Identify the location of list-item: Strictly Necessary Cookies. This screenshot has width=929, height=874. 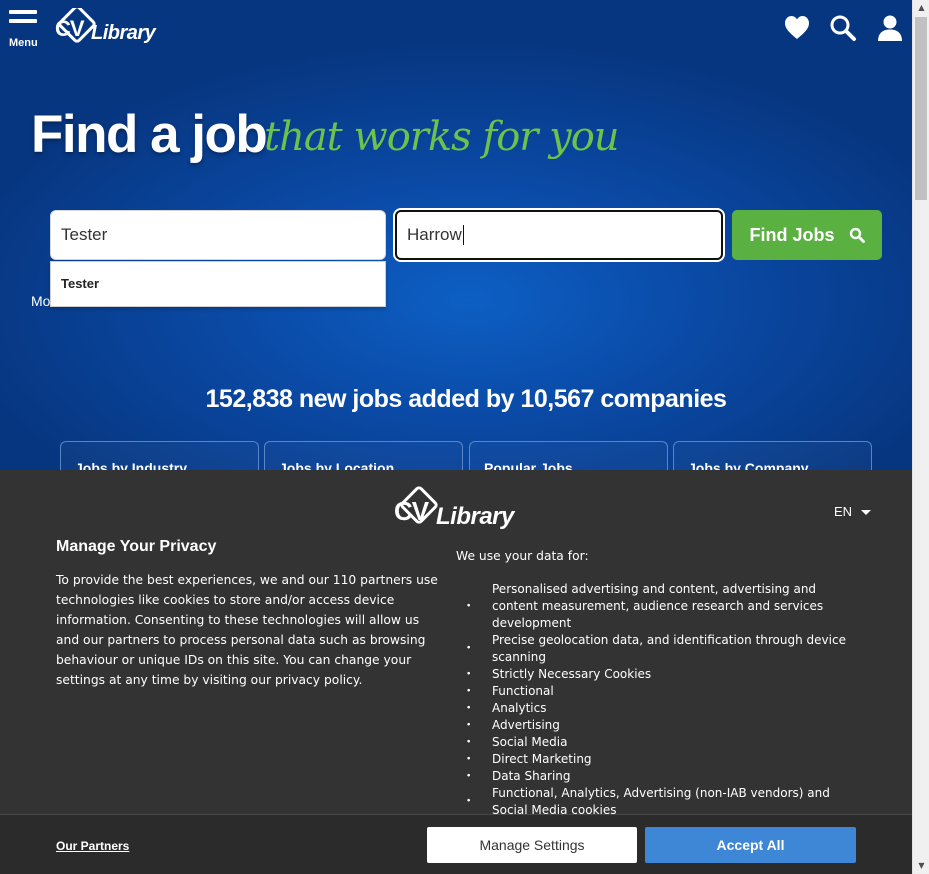
(656, 674).